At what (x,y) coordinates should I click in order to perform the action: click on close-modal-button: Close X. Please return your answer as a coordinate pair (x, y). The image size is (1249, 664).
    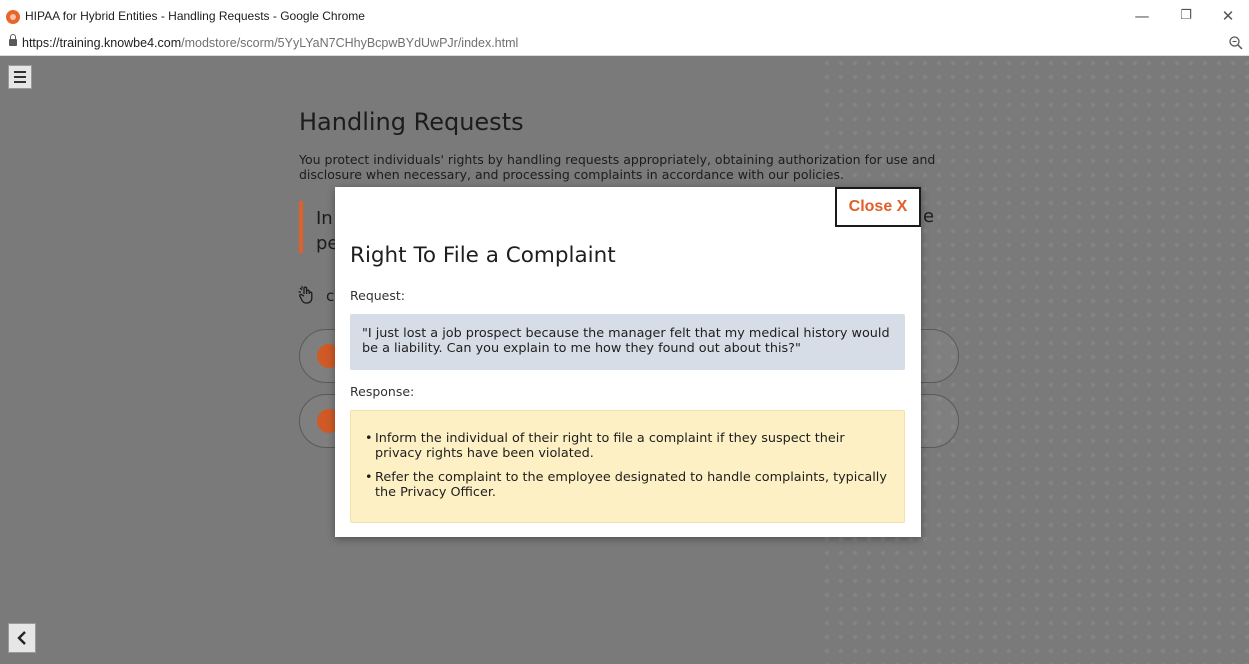
    Looking at the image, I should click on (878, 207).